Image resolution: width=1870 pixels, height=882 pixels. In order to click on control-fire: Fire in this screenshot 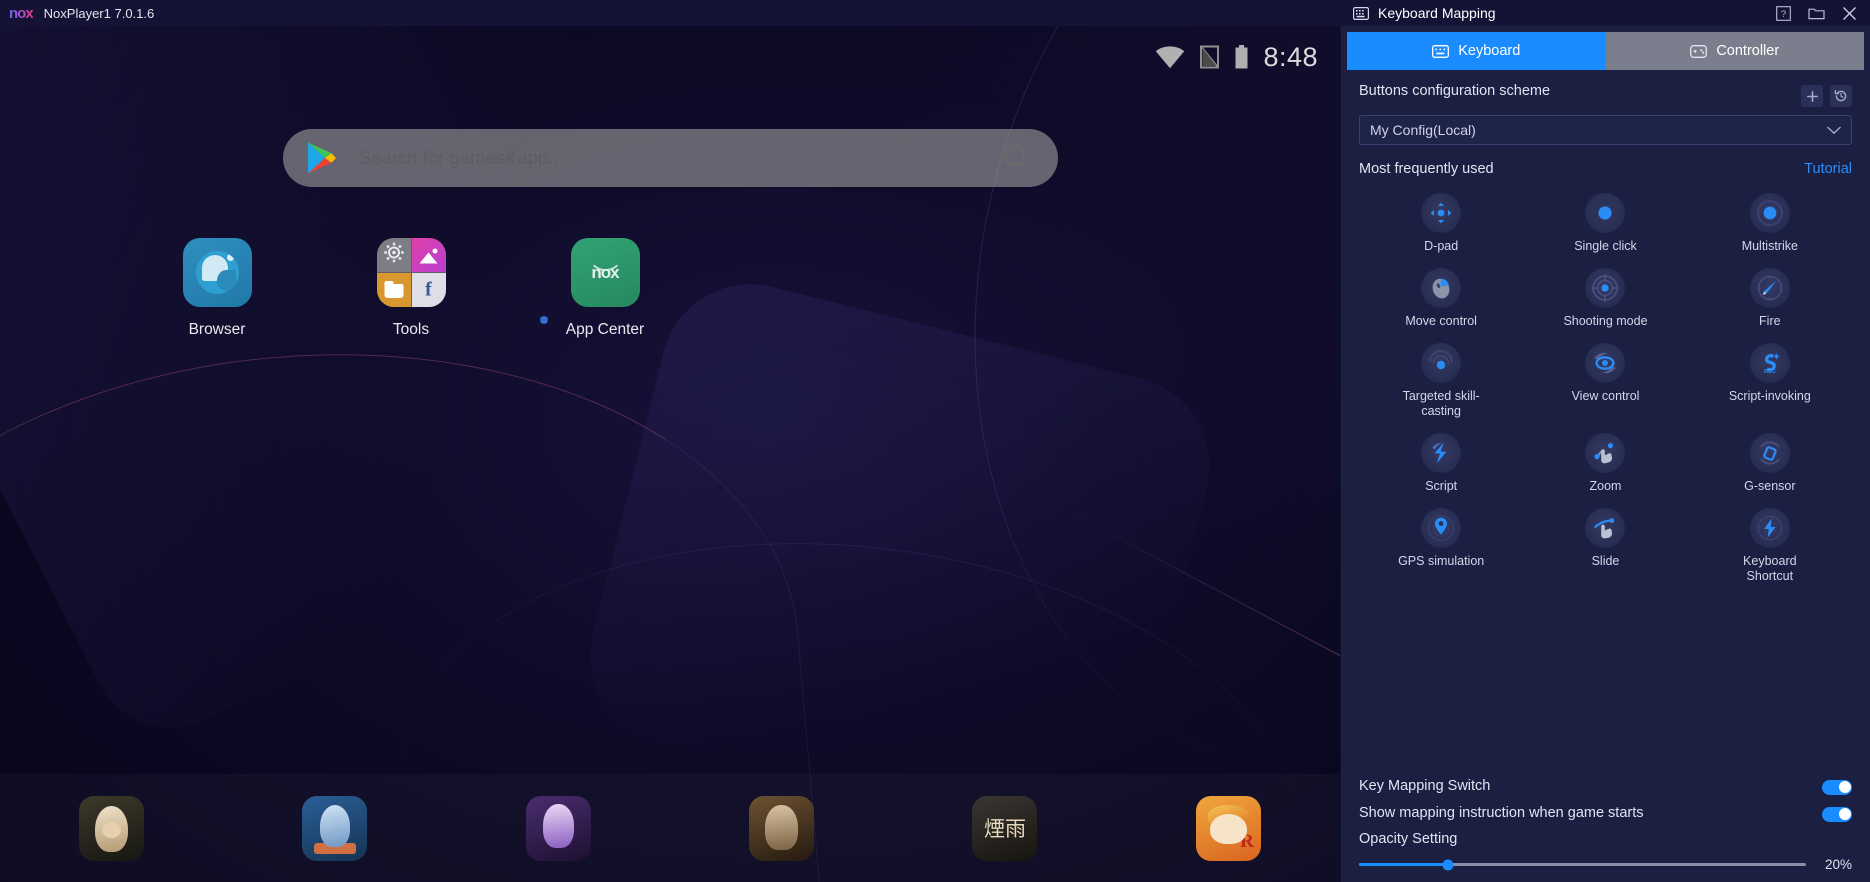, I will do `click(1770, 297)`.